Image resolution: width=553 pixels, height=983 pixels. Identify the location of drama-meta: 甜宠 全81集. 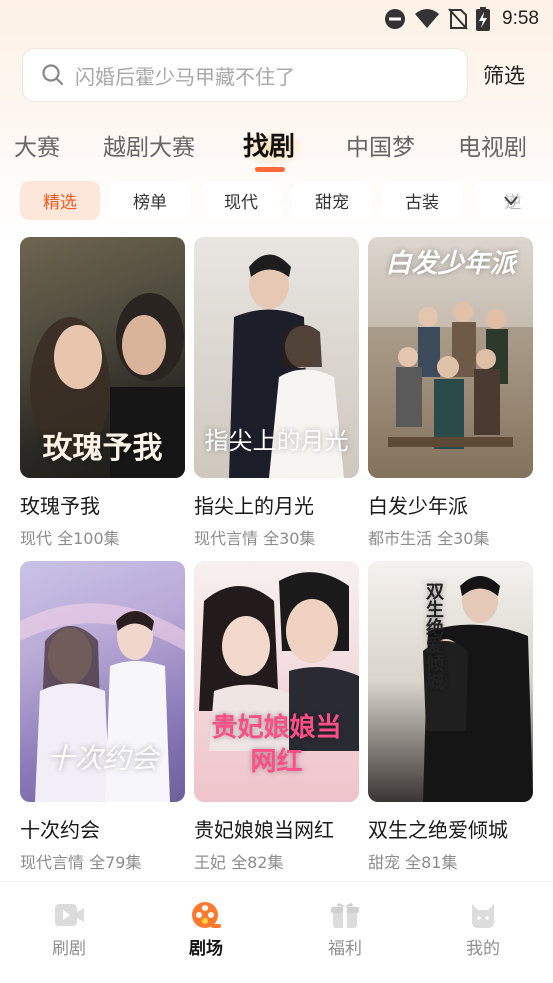
(413, 862).